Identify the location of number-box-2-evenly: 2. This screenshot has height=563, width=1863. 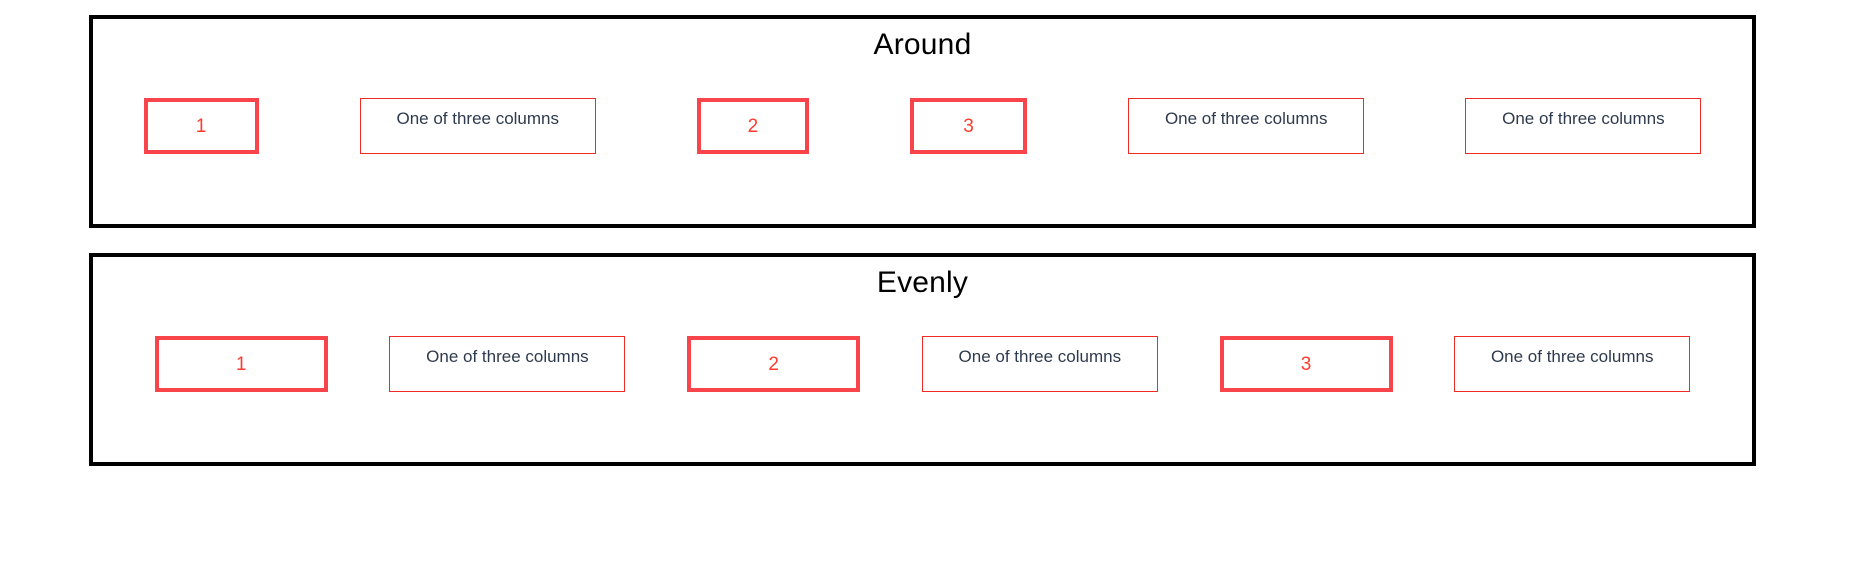
(774, 364).